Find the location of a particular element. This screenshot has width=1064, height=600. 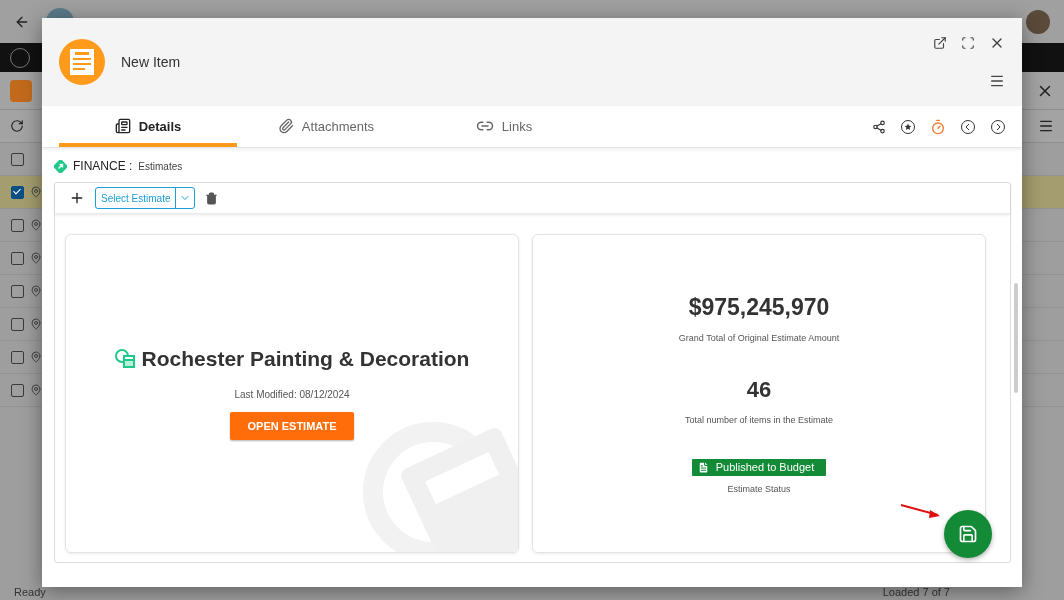

previous-icon is located at coordinates (968, 126).